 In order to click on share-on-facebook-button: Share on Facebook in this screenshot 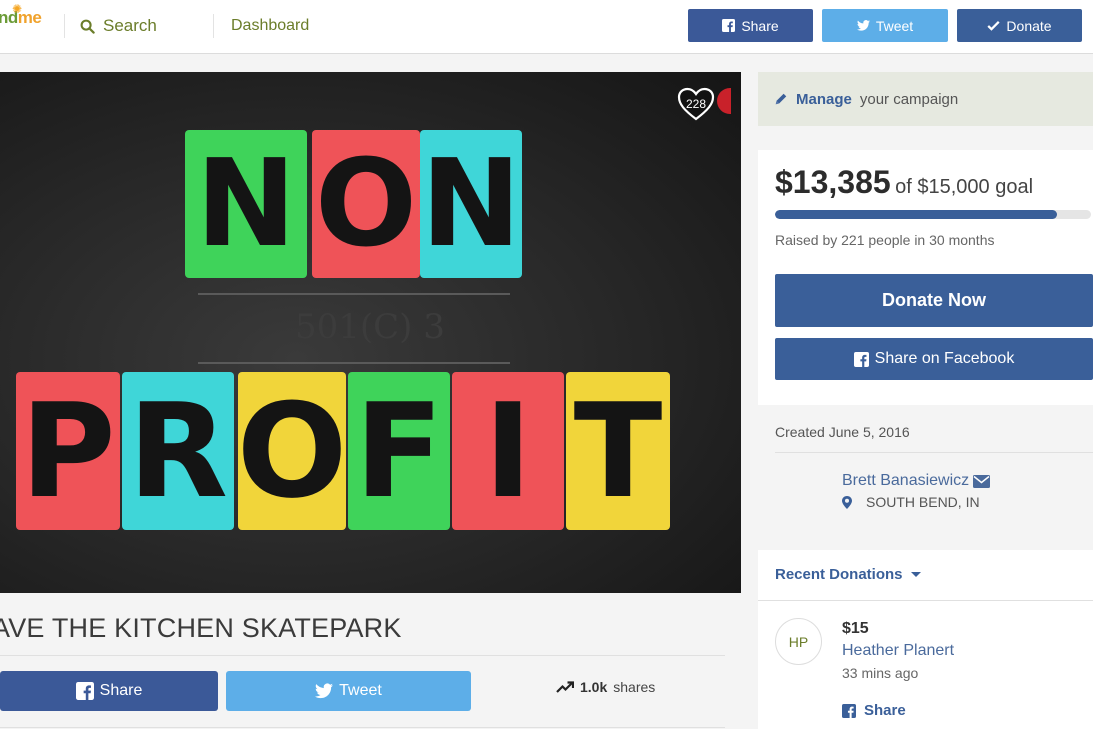, I will do `click(934, 359)`.